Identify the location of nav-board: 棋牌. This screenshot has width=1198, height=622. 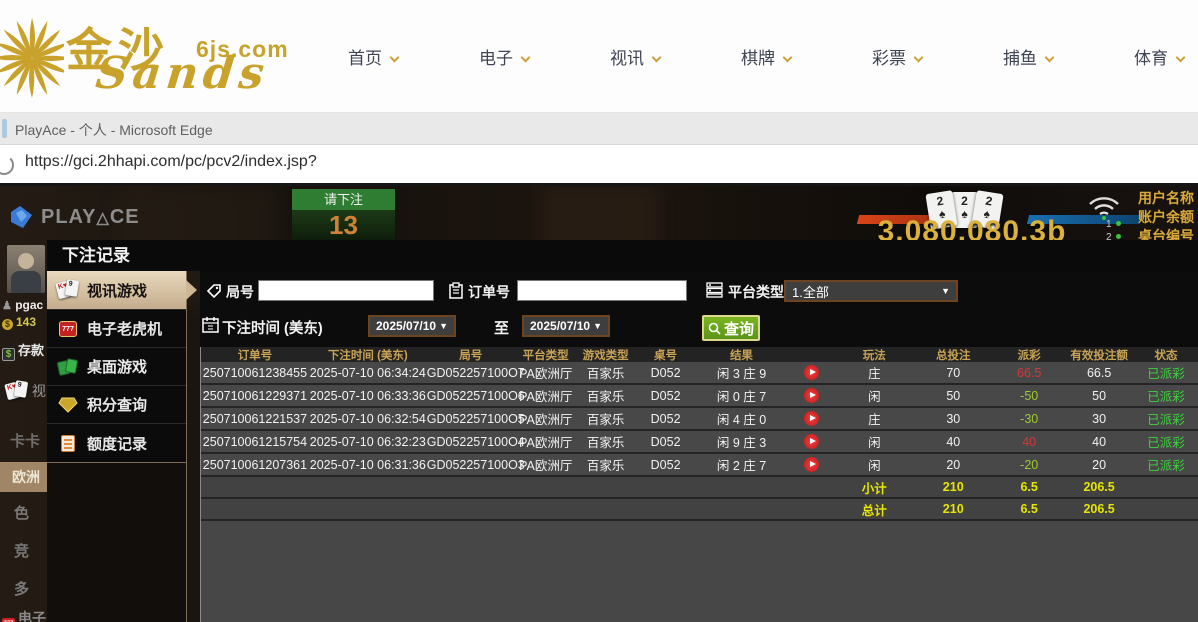
(767, 56).